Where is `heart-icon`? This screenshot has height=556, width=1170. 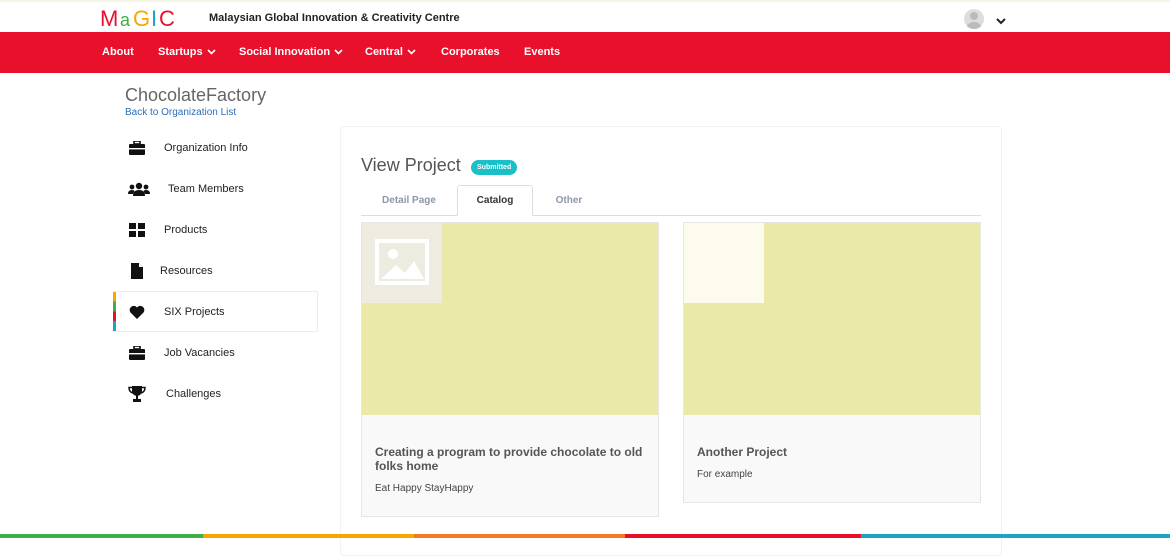 heart-icon is located at coordinates (137, 312).